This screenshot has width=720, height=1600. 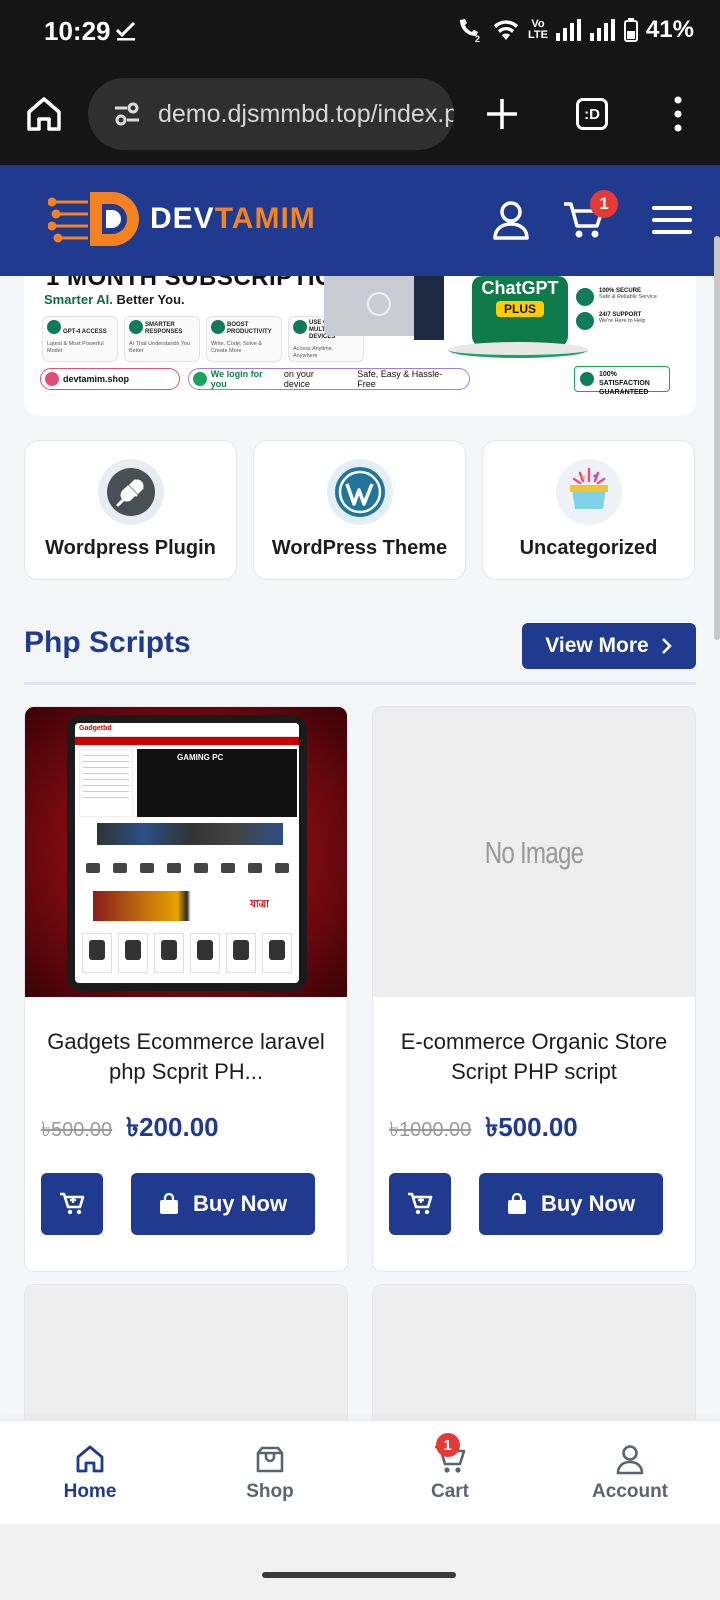 What do you see at coordinates (306, 114) in the screenshot?
I see `url-text: demo.djsmmbd.top/index.pl` at bounding box center [306, 114].